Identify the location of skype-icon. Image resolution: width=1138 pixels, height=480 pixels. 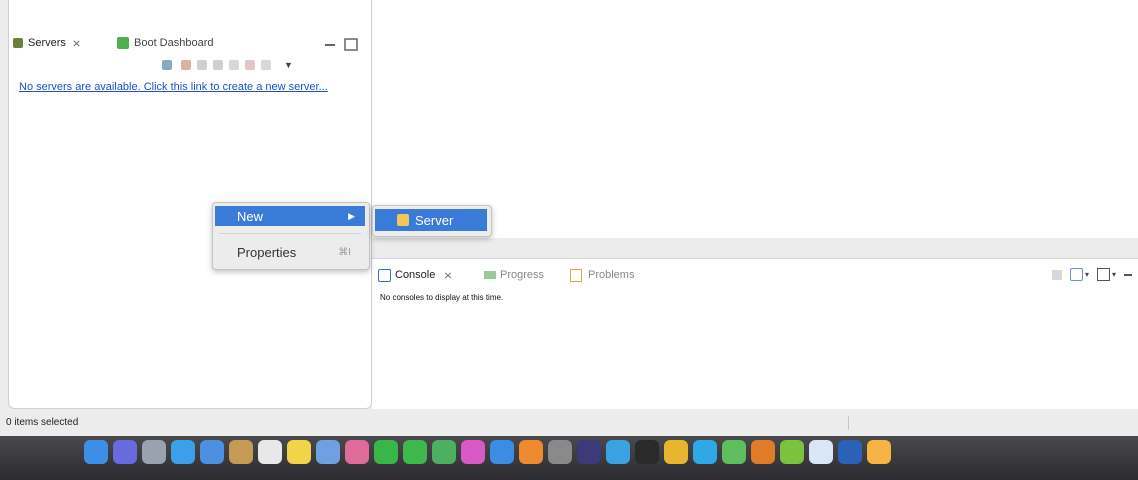
(705, 452).